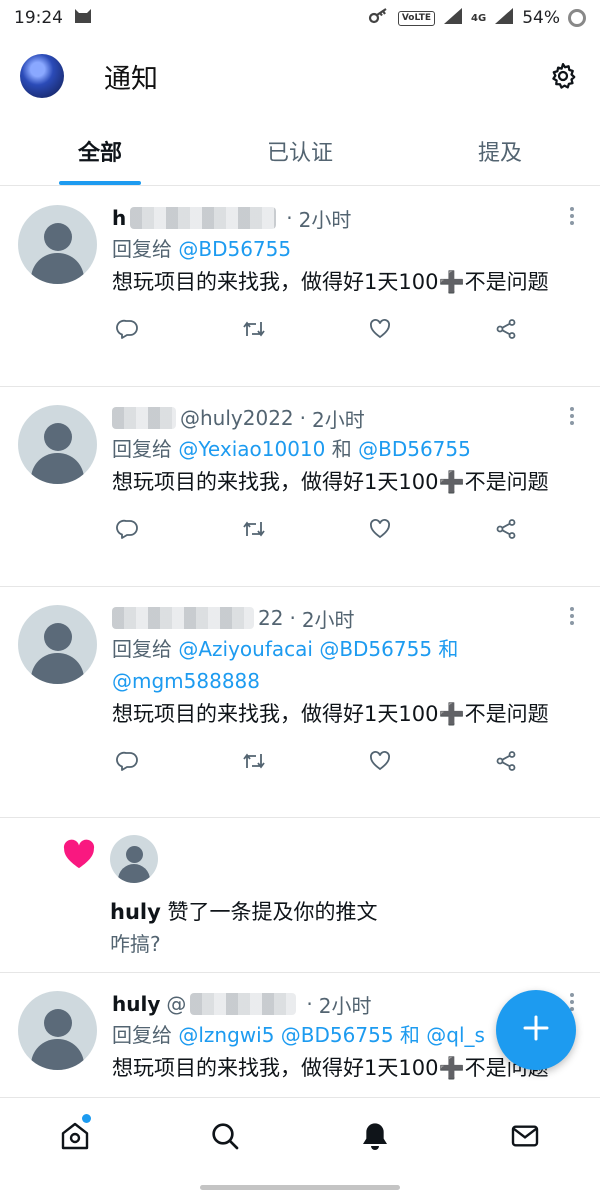 This screenshot has width=600, height=1200. I want to click on bottom-nav, so click(300, 1137).